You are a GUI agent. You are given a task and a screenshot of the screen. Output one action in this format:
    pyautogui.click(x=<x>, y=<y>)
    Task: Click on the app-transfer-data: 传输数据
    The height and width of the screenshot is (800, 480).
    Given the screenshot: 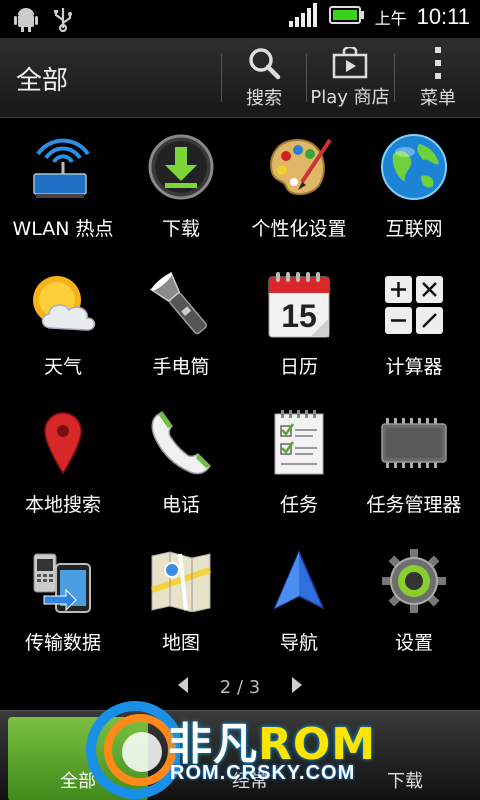 What is the action you would take?
    pyautogui.click(x=63, y=601)
    